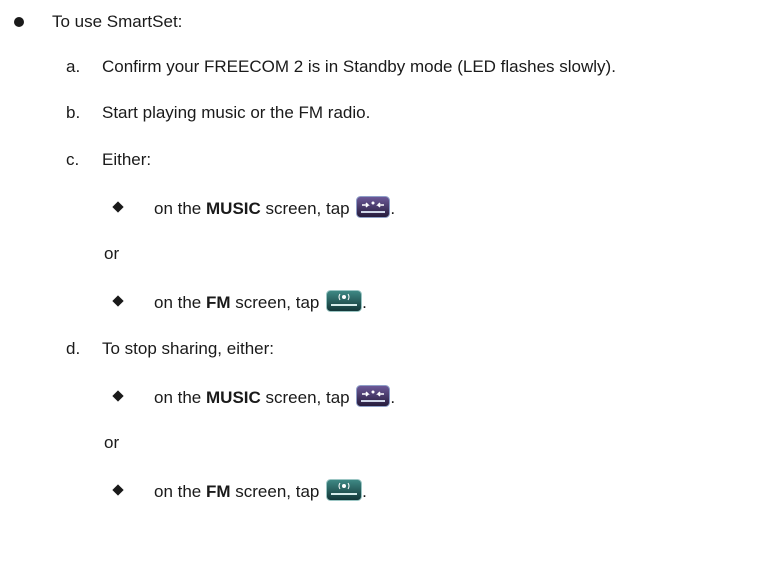  I want to click on step-text: Start playing music or the FM radio., so click(236, 112).